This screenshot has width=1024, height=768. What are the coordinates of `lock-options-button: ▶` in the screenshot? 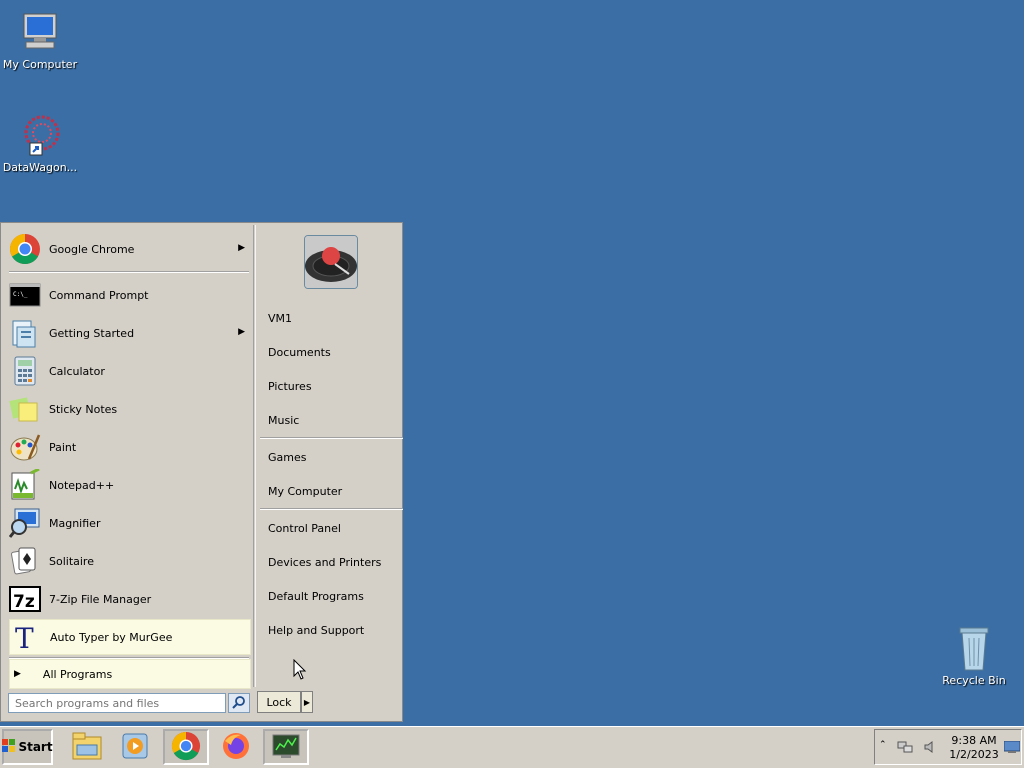 It's located at (307, 702).